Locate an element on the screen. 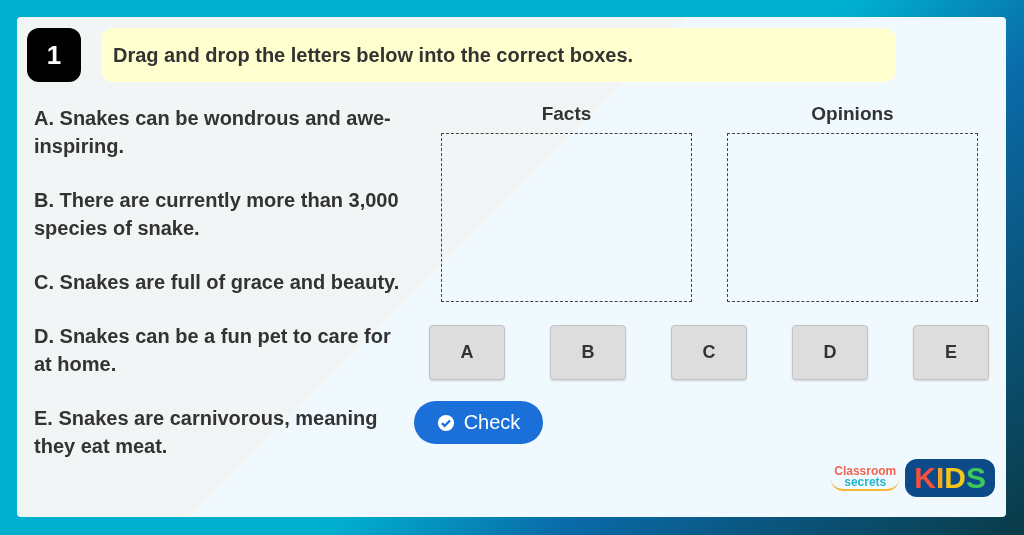  statement-text: E. Snakes are carnivorous, meaning they eat meat. is located at coordinates (206, 432).